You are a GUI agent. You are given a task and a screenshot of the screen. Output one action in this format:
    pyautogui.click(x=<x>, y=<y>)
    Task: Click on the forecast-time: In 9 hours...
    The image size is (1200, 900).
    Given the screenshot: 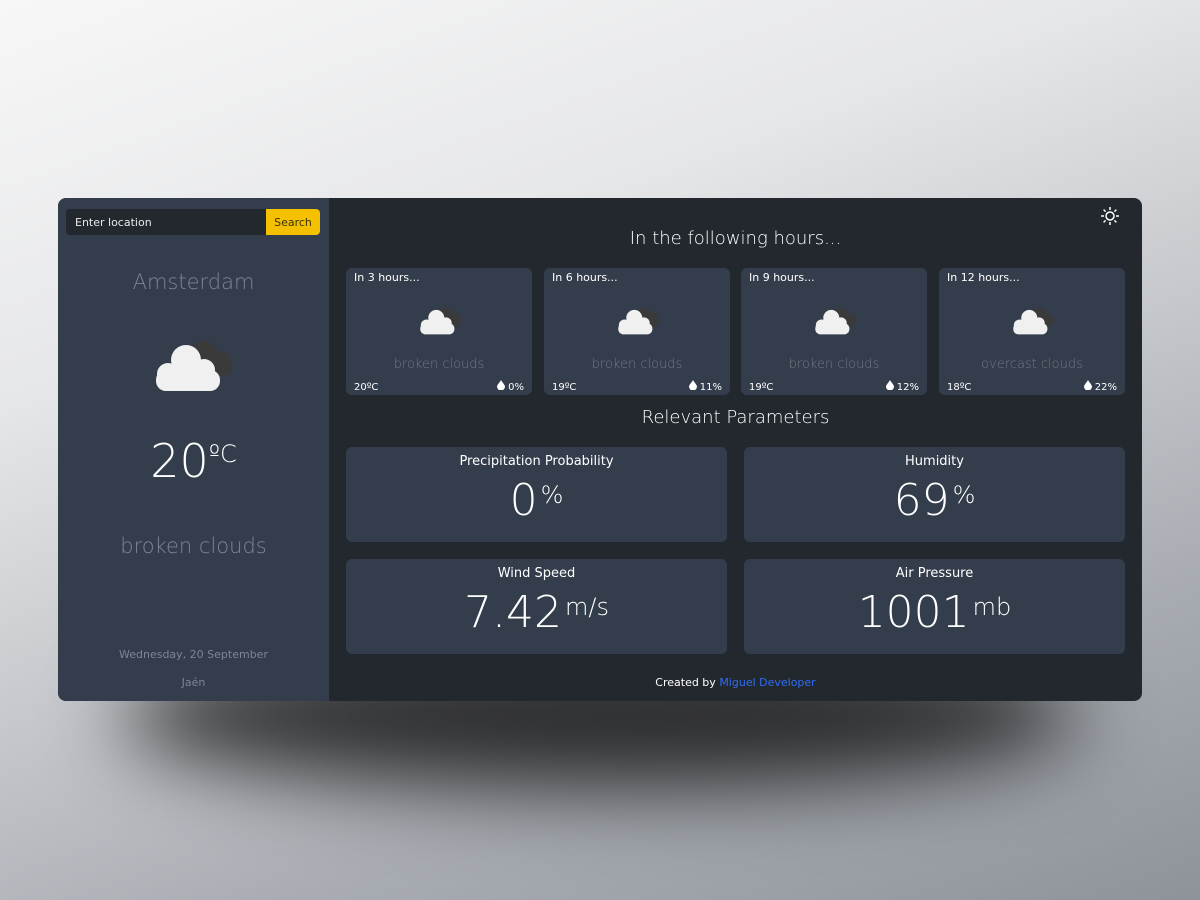 What is the action you would take?
    pyautogui.click(x=782, y=277)
    